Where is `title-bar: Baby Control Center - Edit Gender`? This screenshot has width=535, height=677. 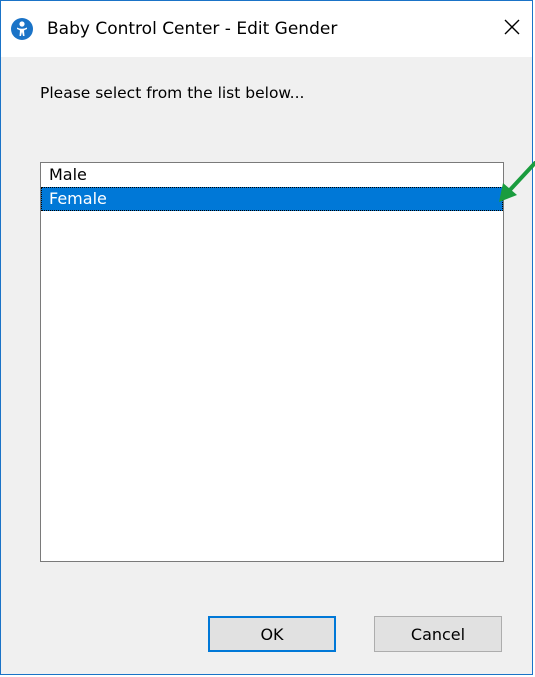 title-bar: Baby Control Center - Edit Gender is located at coordinates (266, 29).